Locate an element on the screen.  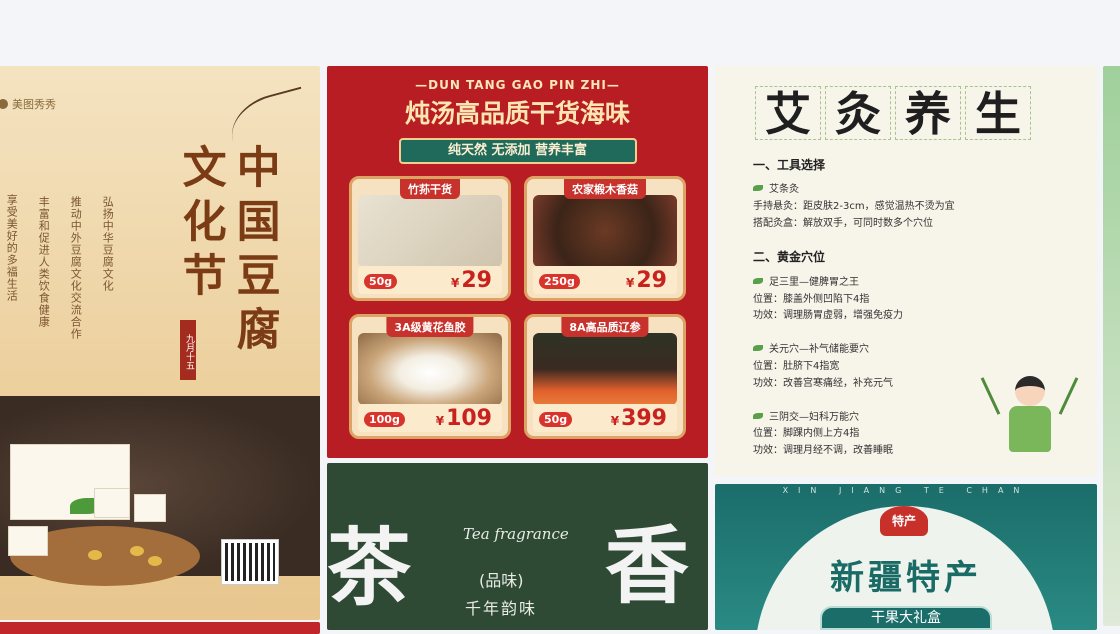
product-weight: 250g is located at coordinates (559, 281).